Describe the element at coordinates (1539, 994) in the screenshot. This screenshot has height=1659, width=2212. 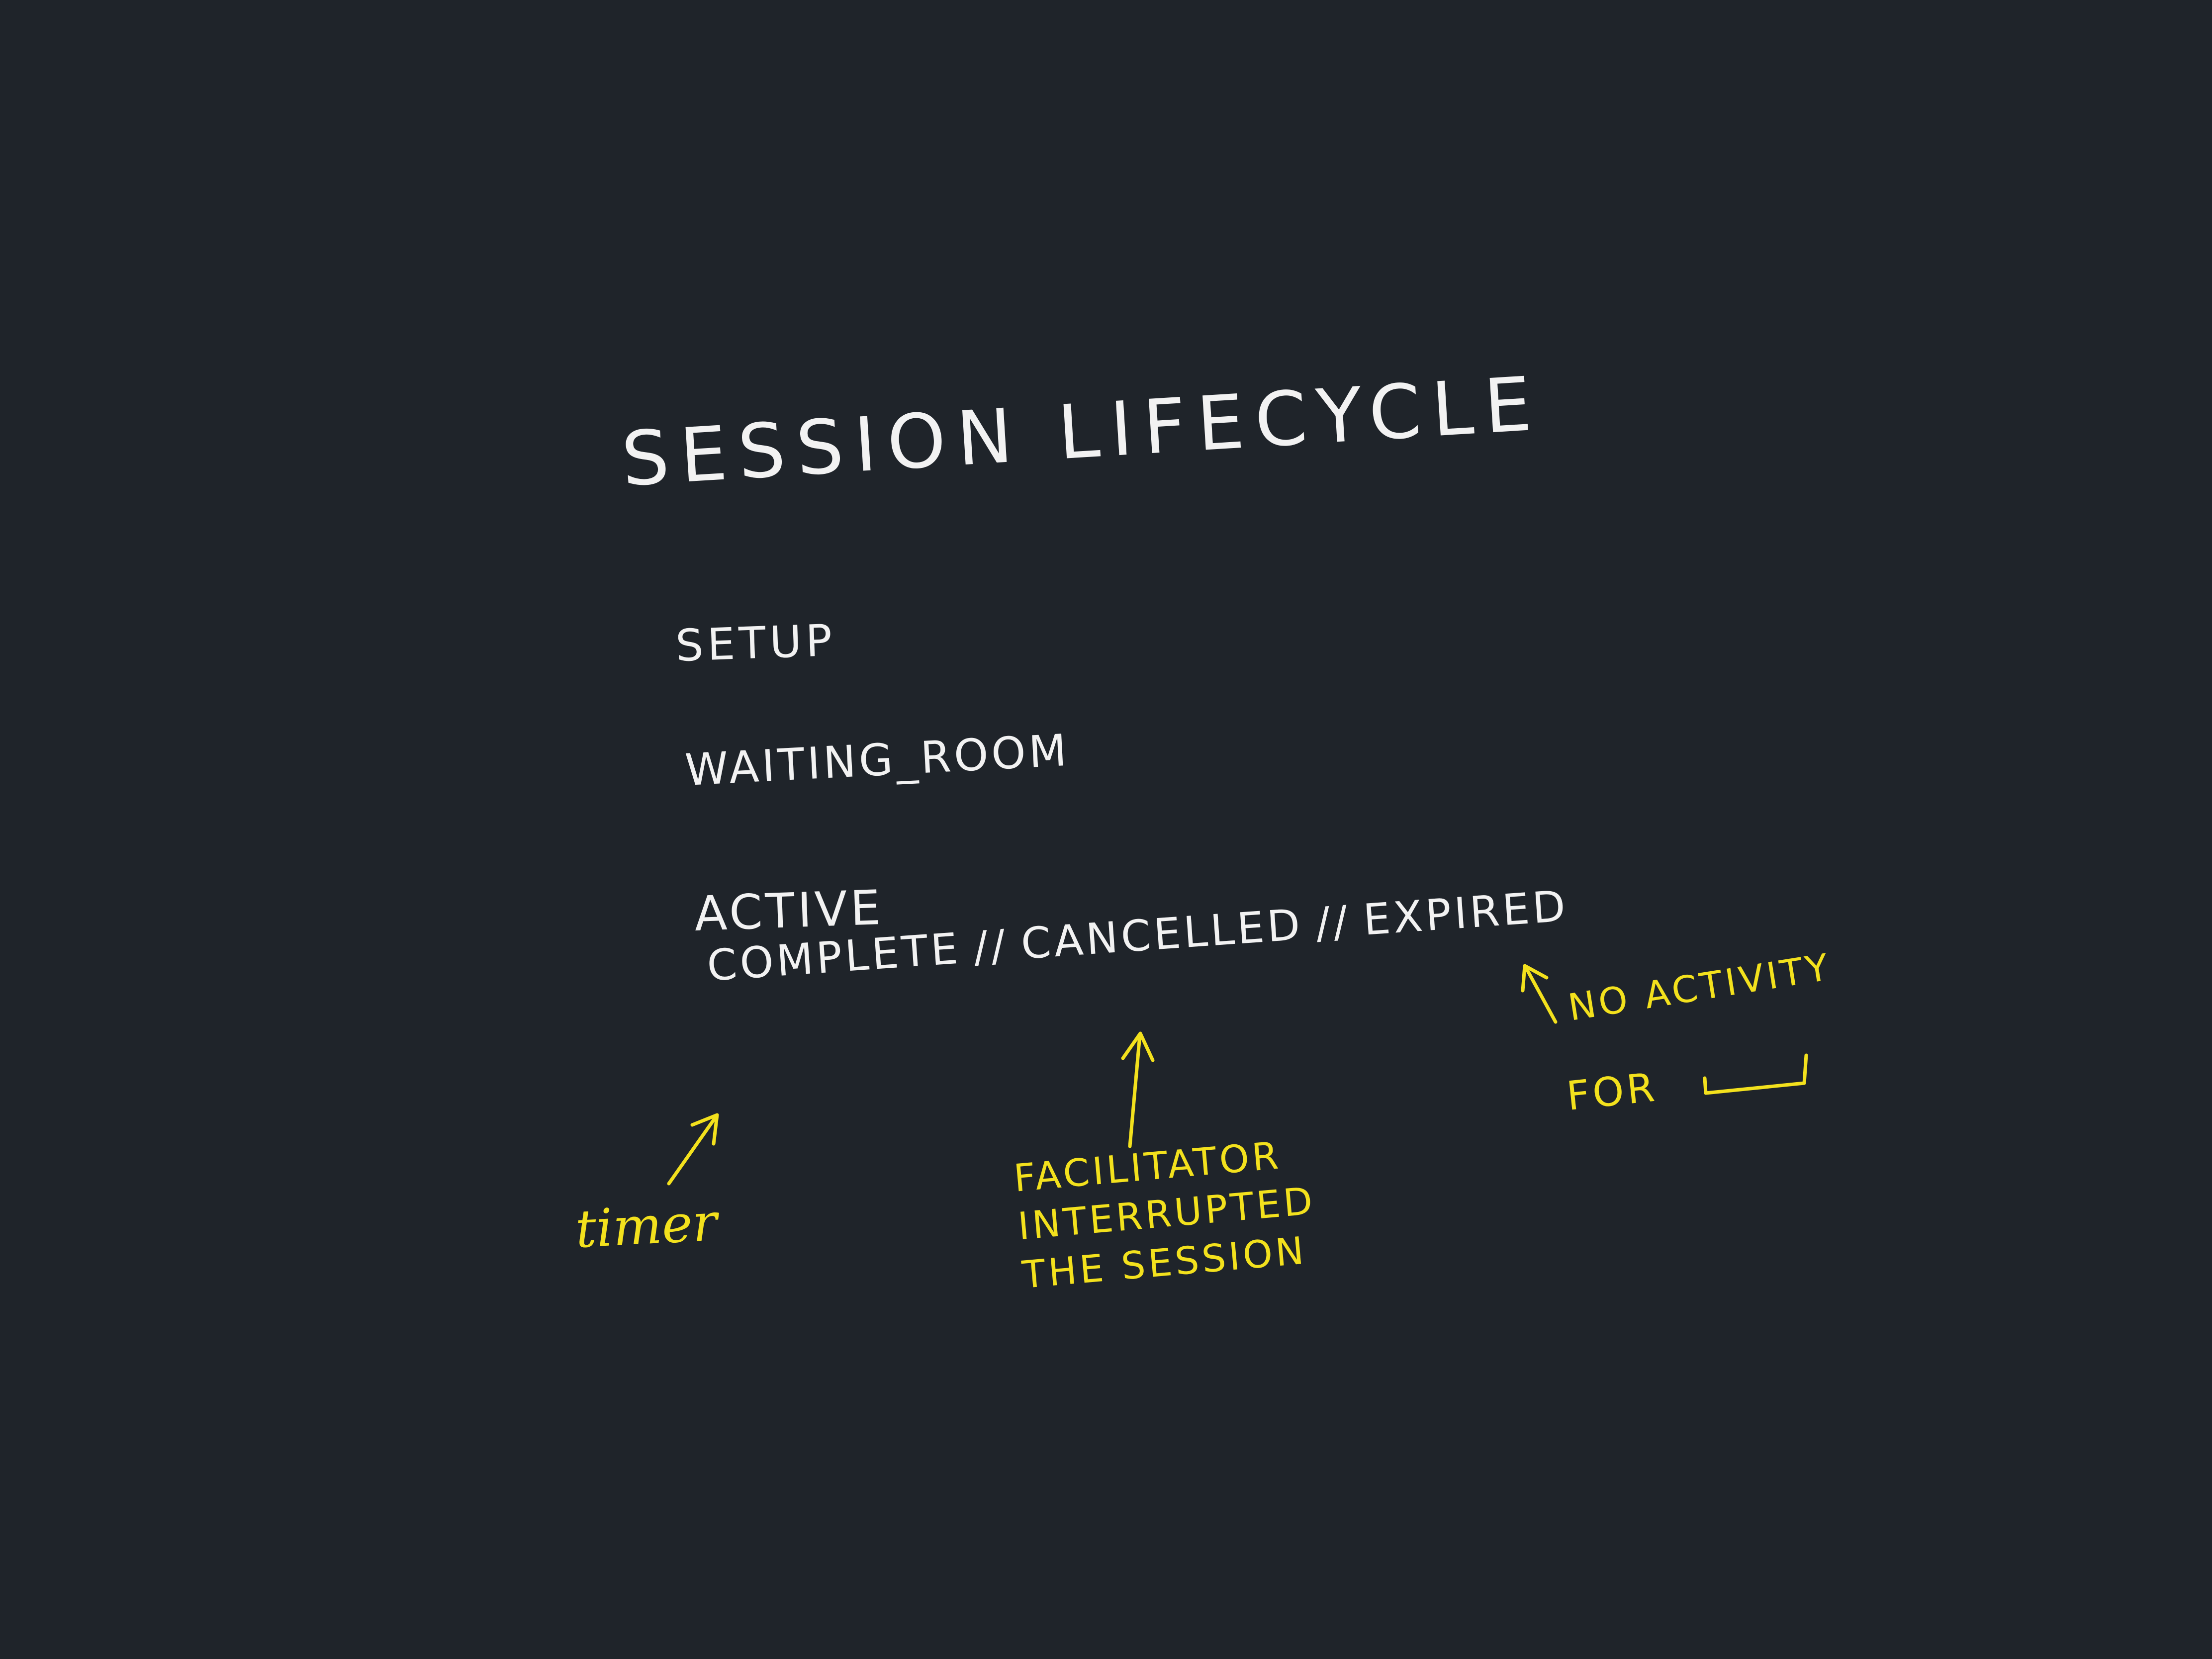
I see `expired-arrow-icon` at that location.